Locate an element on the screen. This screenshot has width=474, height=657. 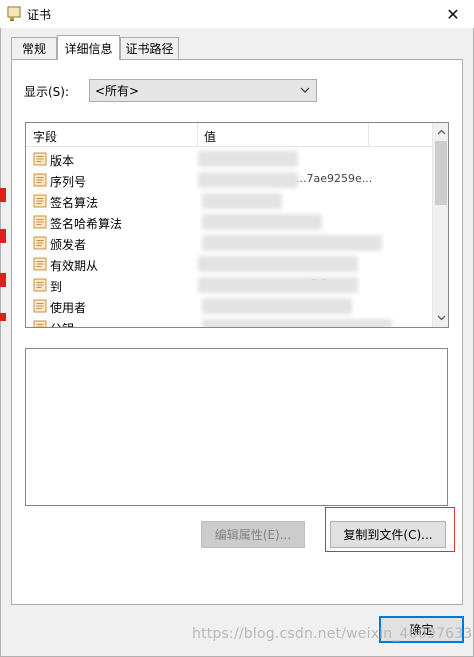
close-button: ✕ is located at coordinates (453, 14).